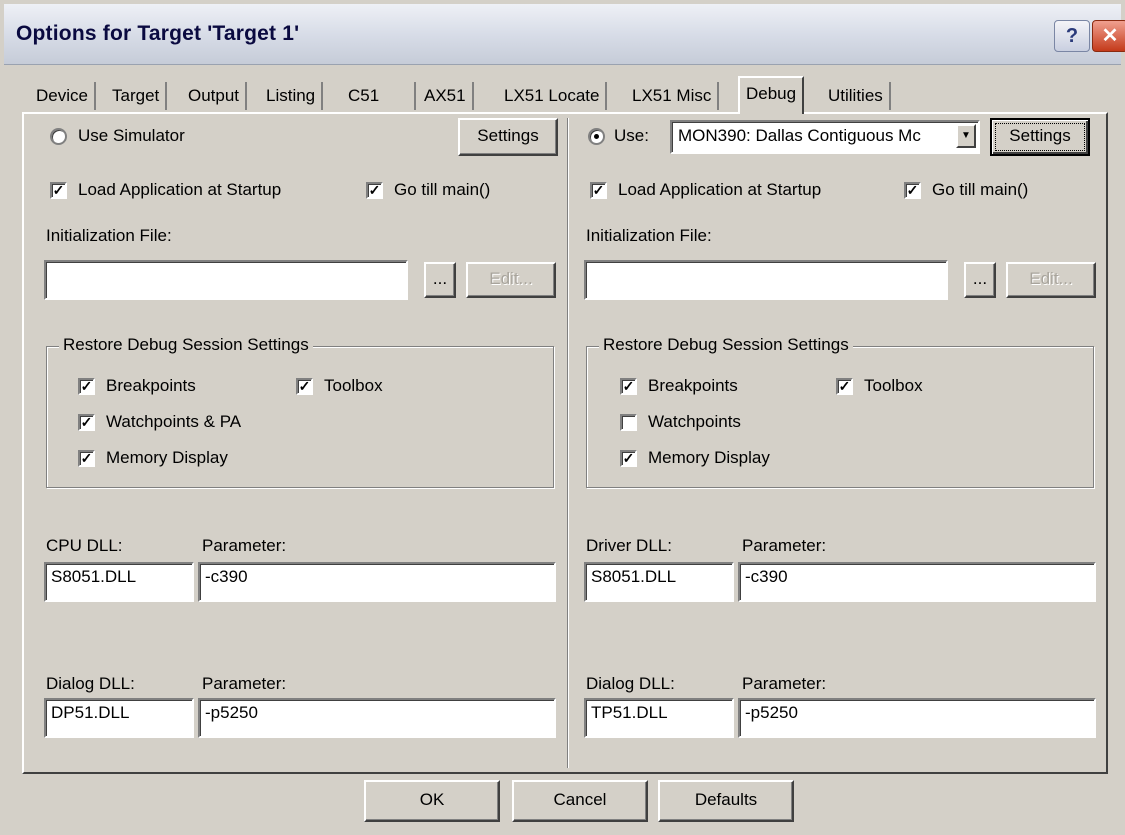 Image resolution: width=1125 pixels, height=835 pixels. I want to click on tab-debug: Debug, so click(771, 95).